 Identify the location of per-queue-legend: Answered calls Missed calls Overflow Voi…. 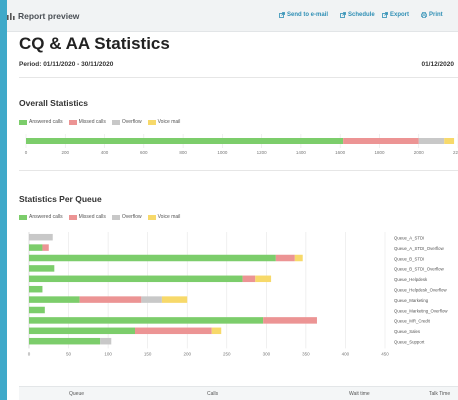
(99, 217).